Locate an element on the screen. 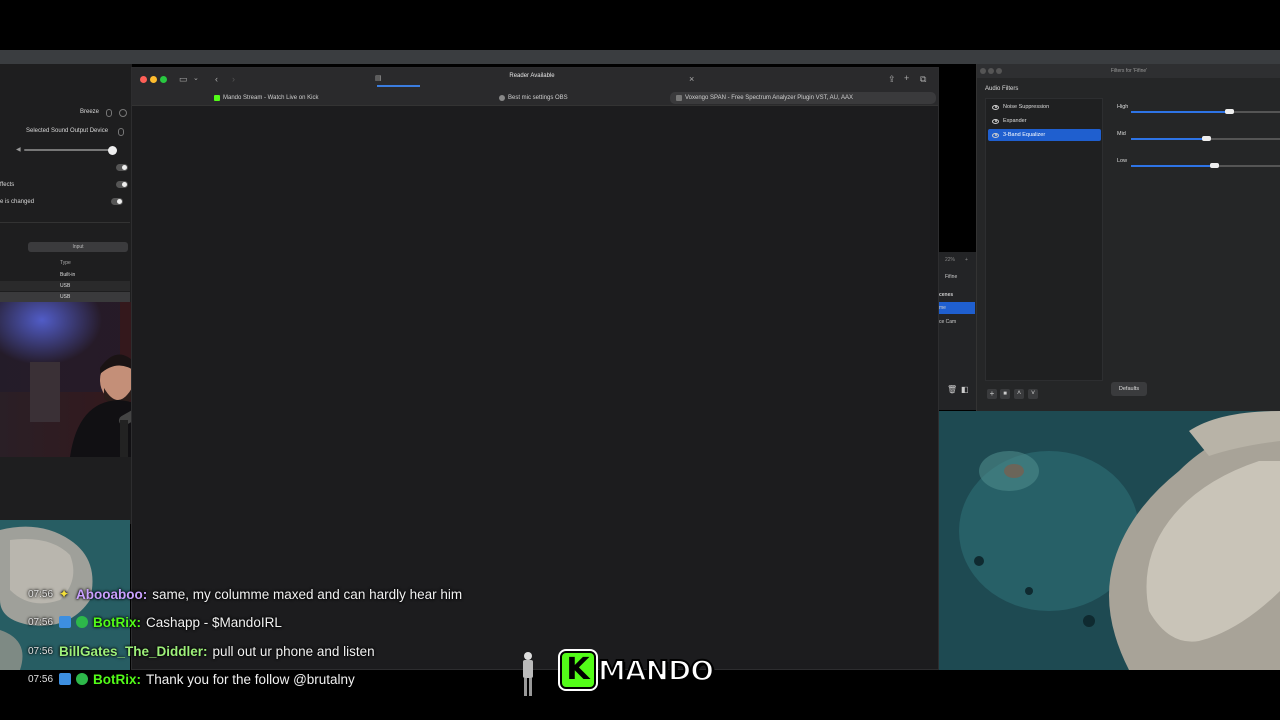  share-icon: ⇪ is located at coordinates (892, 79).